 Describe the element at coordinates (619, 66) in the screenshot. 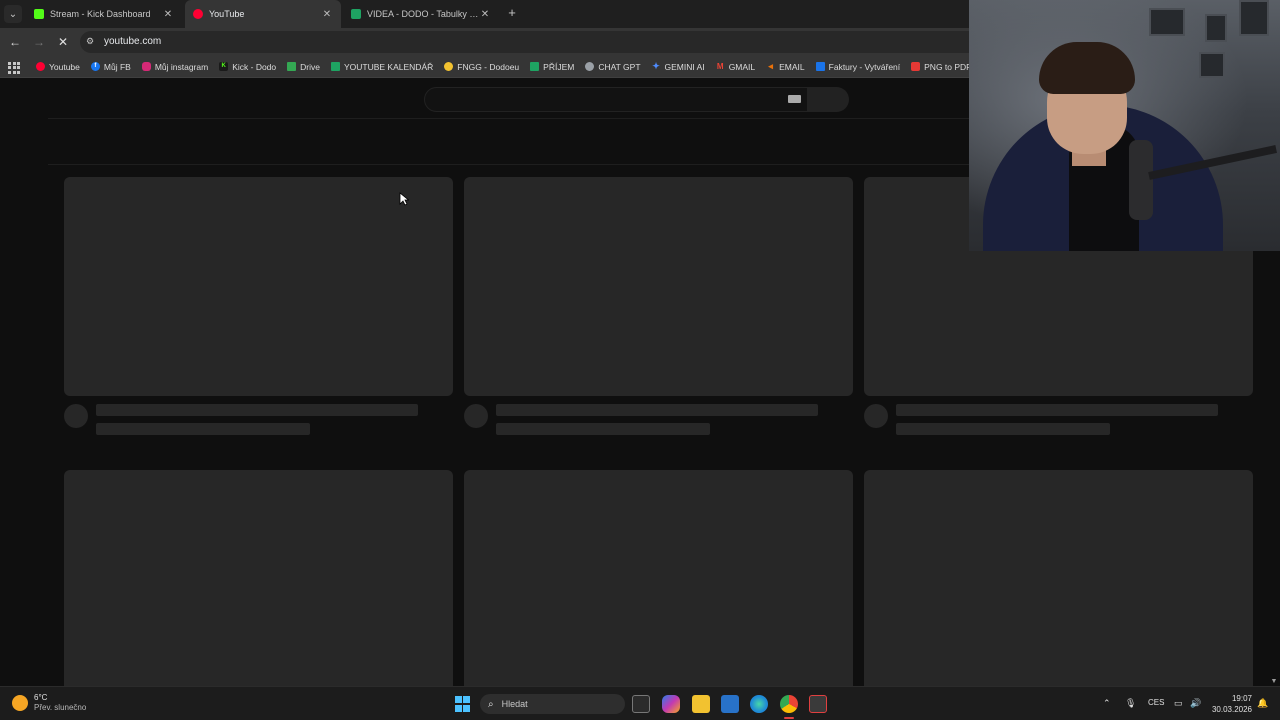

I see `bookmark-label: CHAT GPT` at that location.